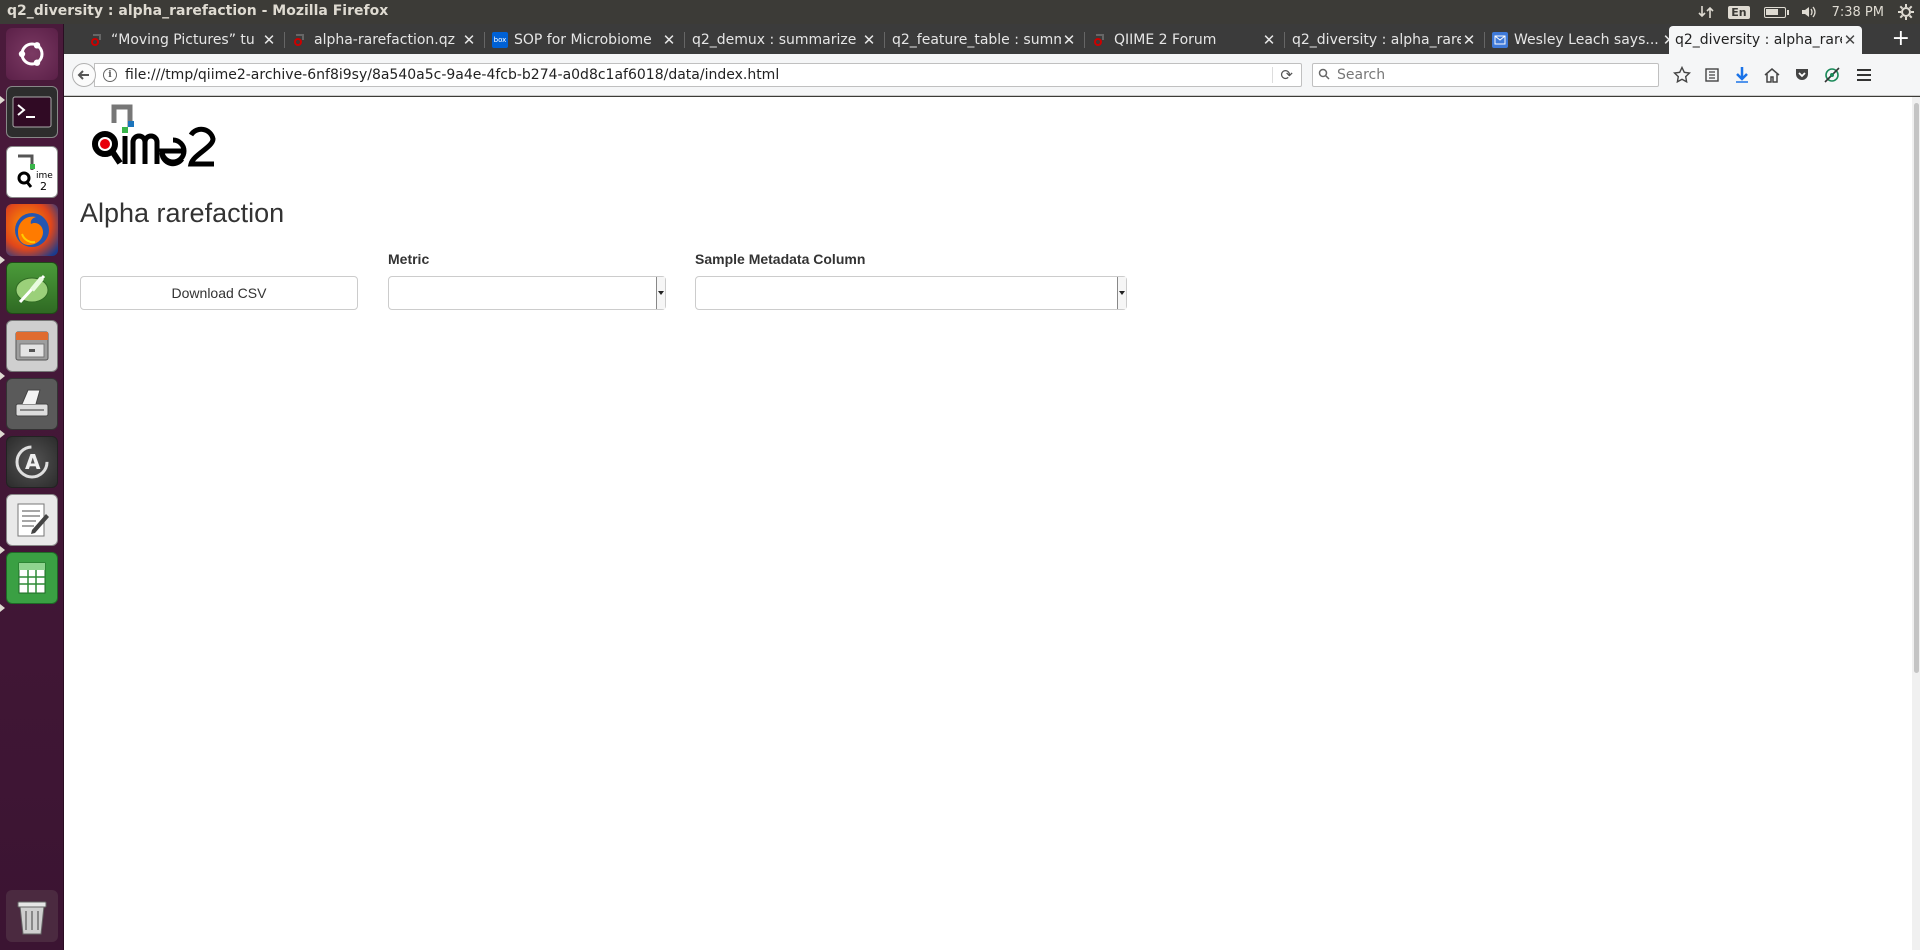  I want to click on page-title: Alpha rarefaction, so click(182, 213).